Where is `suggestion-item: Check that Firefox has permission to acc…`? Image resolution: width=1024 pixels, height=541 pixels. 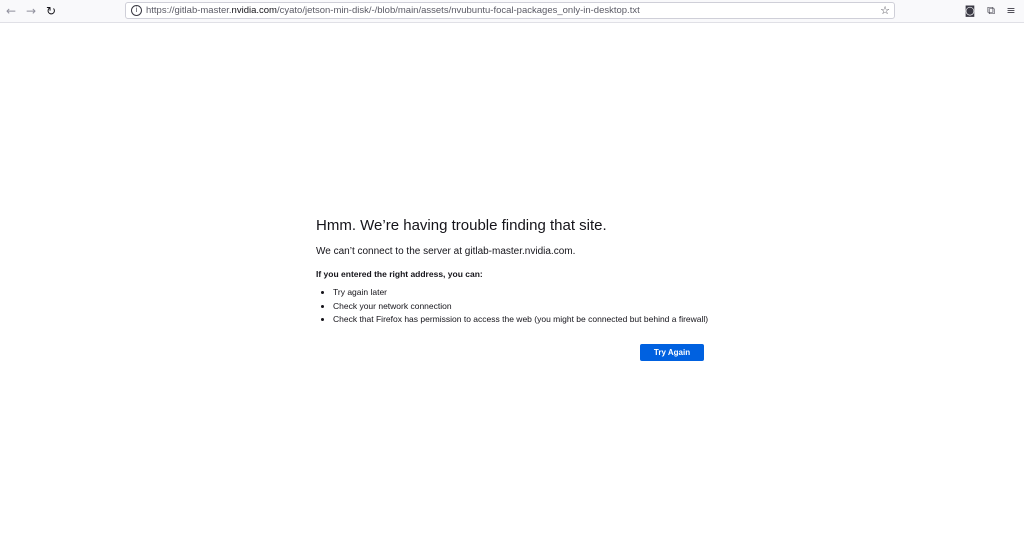
suggestion-item: Check that Firefox has permission to acc… is located at coordinates (534, 320).